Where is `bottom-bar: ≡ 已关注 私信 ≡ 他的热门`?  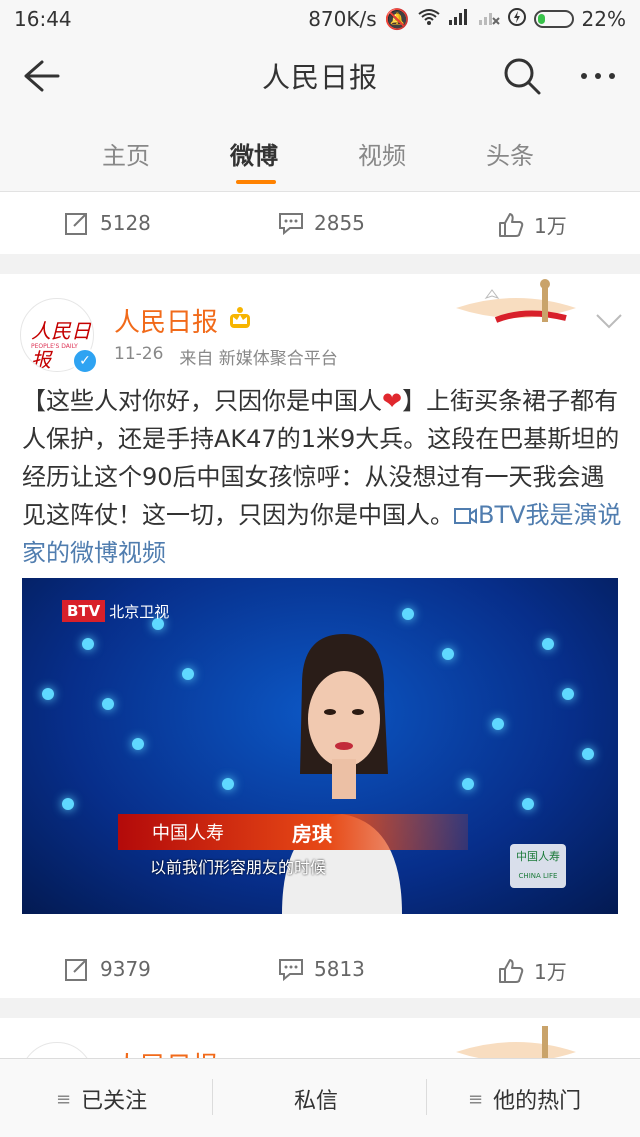
bottom-bar: ≡ 已关注 私信 ≡ 他的热门 is located at coordinates (320, 1097).